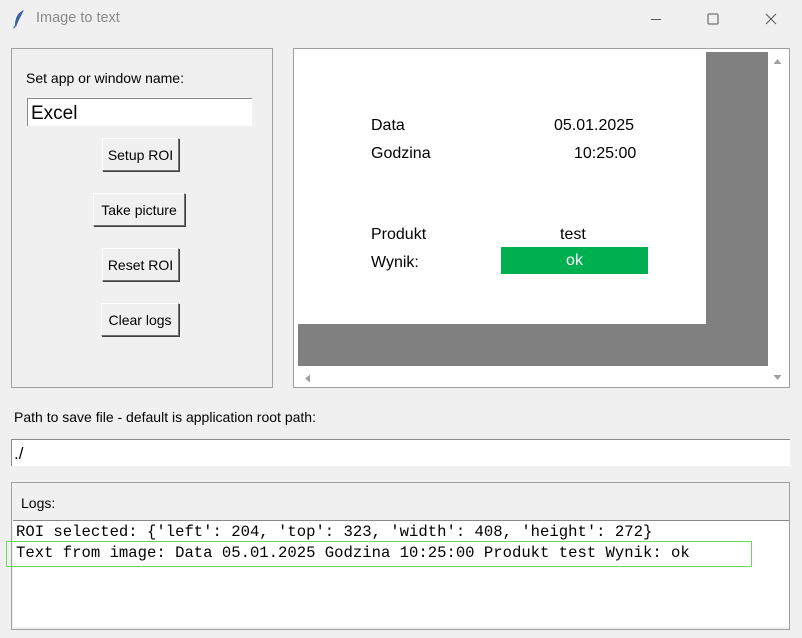 This screenshot has width=802, height=638. I want to click on close-icon, so click(771, 19).